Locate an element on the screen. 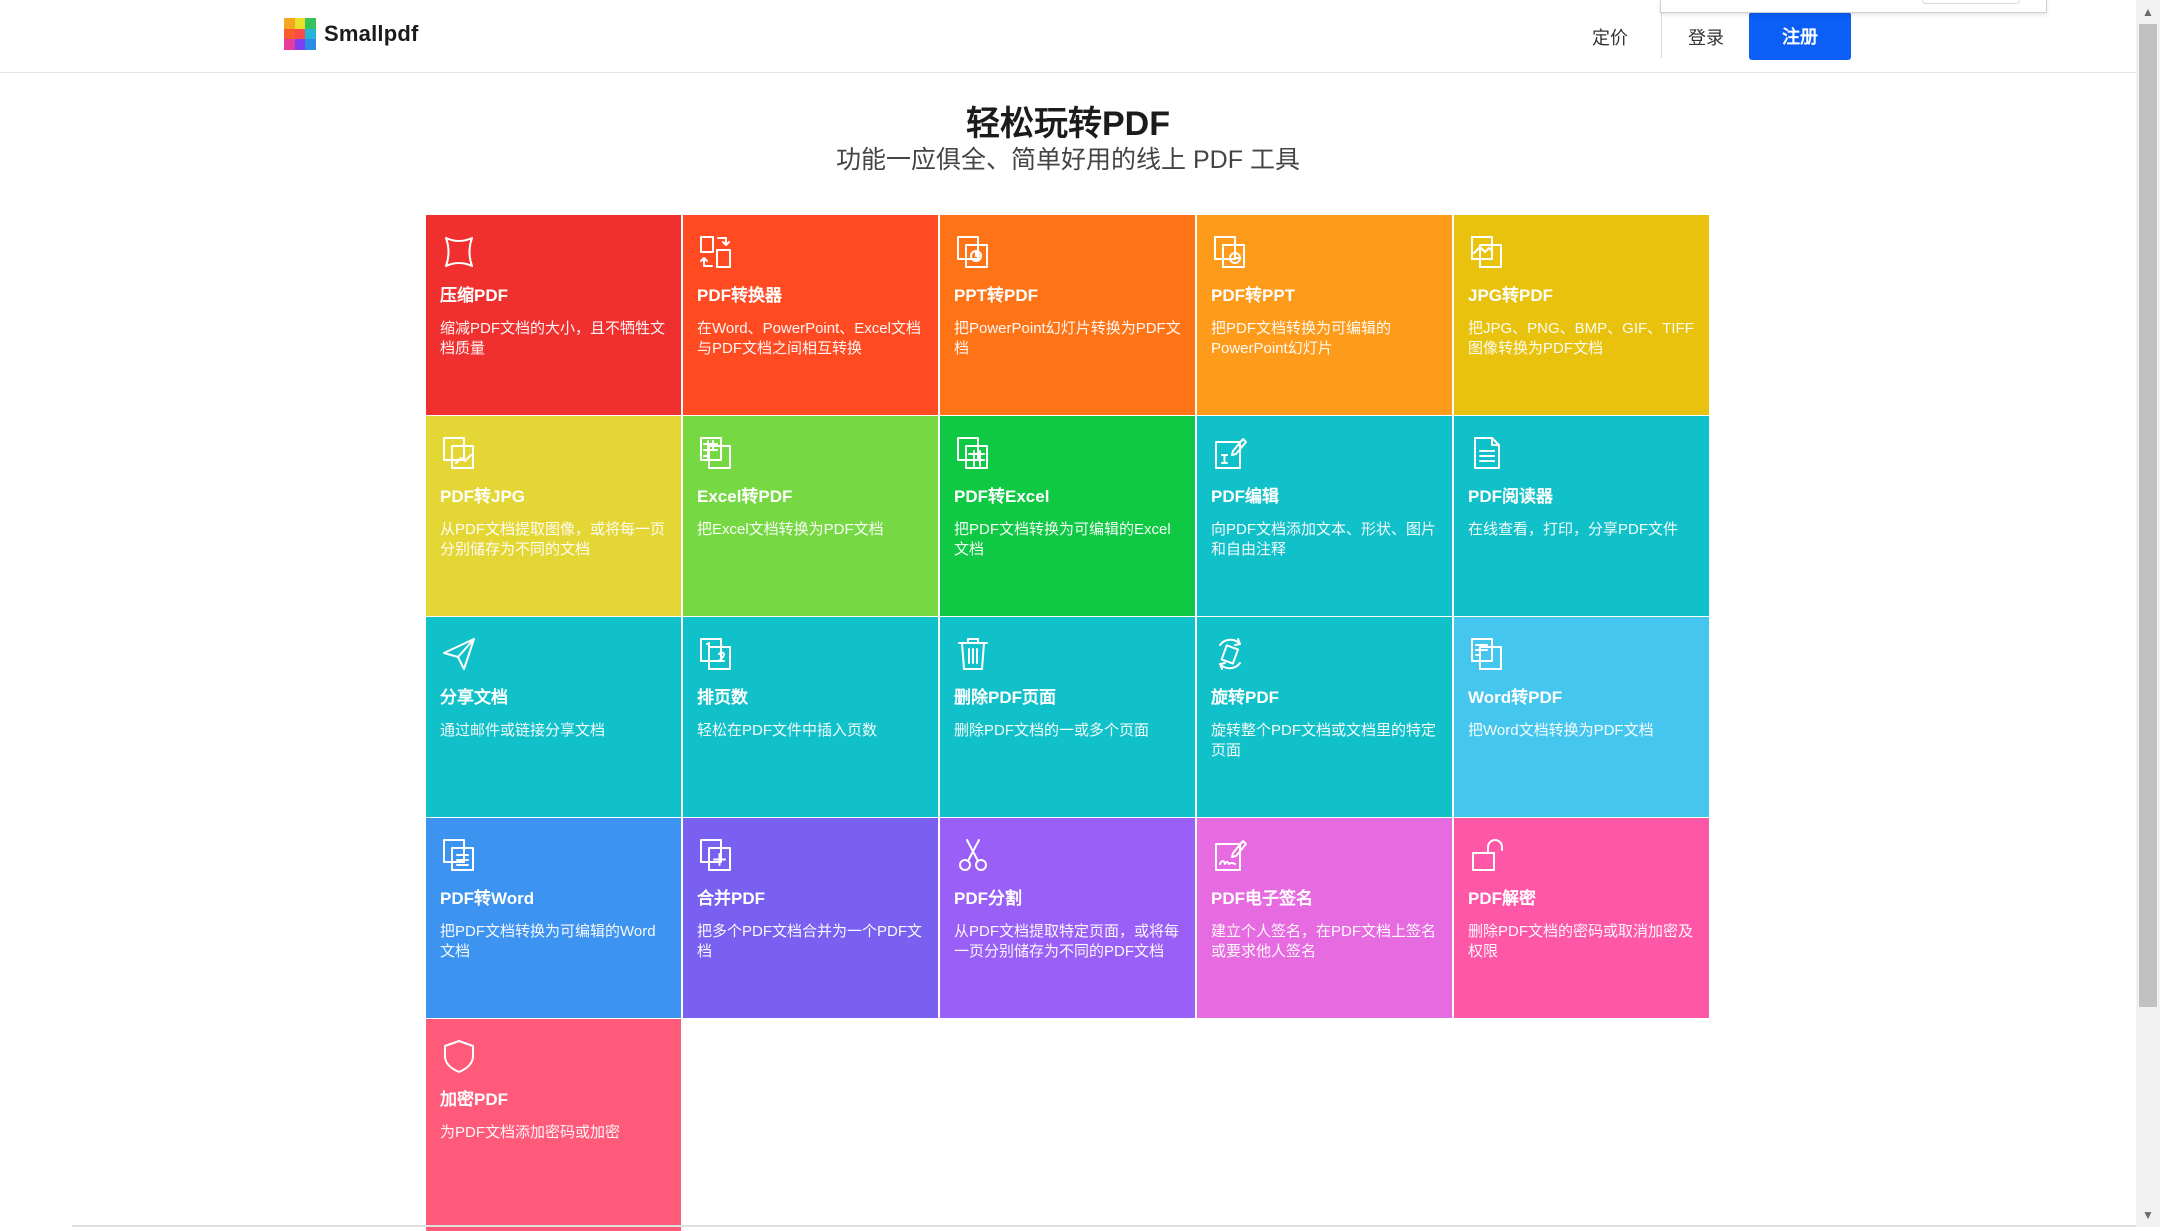 This screenshot has width=2160, height=1231. logo-mark-icon is located at coordinates (300, 34).